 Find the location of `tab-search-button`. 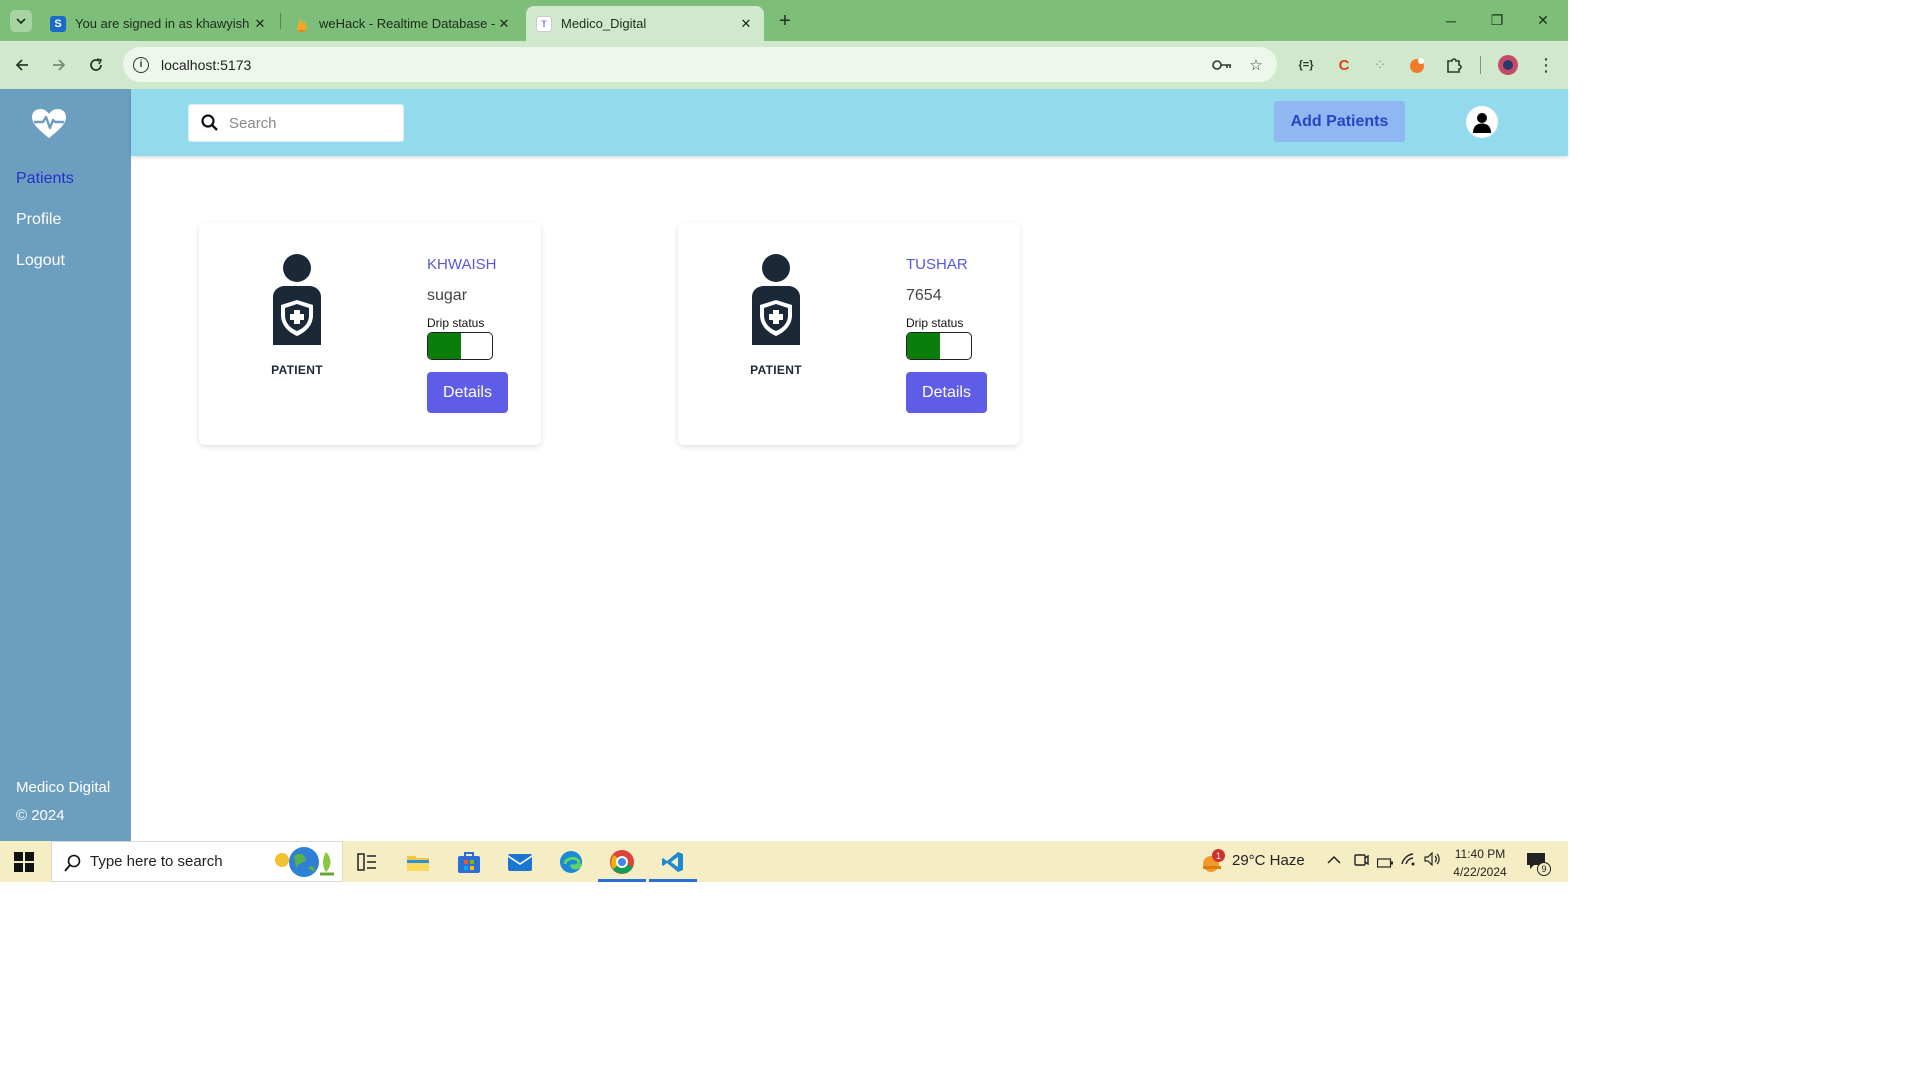

tab-search-button is located at coordinates (21, 21).